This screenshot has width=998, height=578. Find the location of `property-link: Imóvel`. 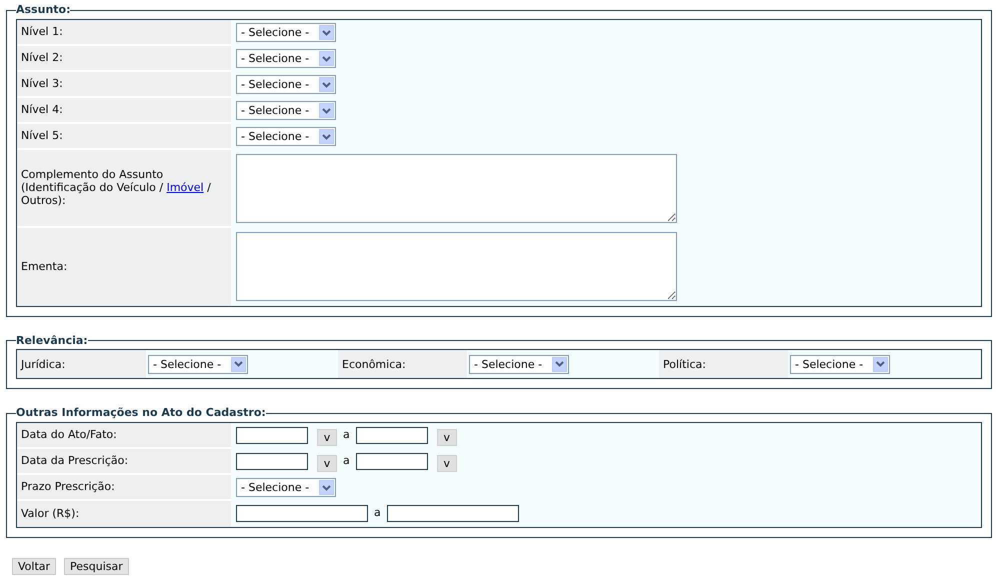

property-link: Imóvel is located at coordinates (185, 187).